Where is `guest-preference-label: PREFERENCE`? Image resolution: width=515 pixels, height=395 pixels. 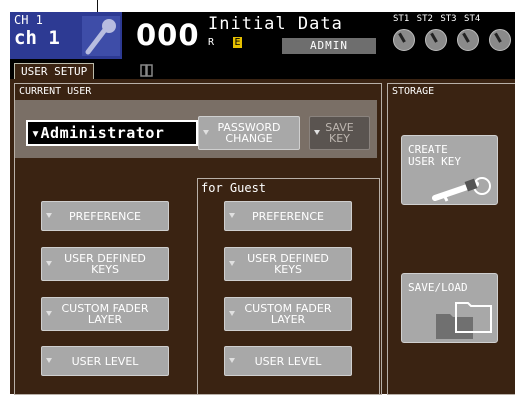 guest-preference-label: PREFERENCE is located at coordinates (288, 216).